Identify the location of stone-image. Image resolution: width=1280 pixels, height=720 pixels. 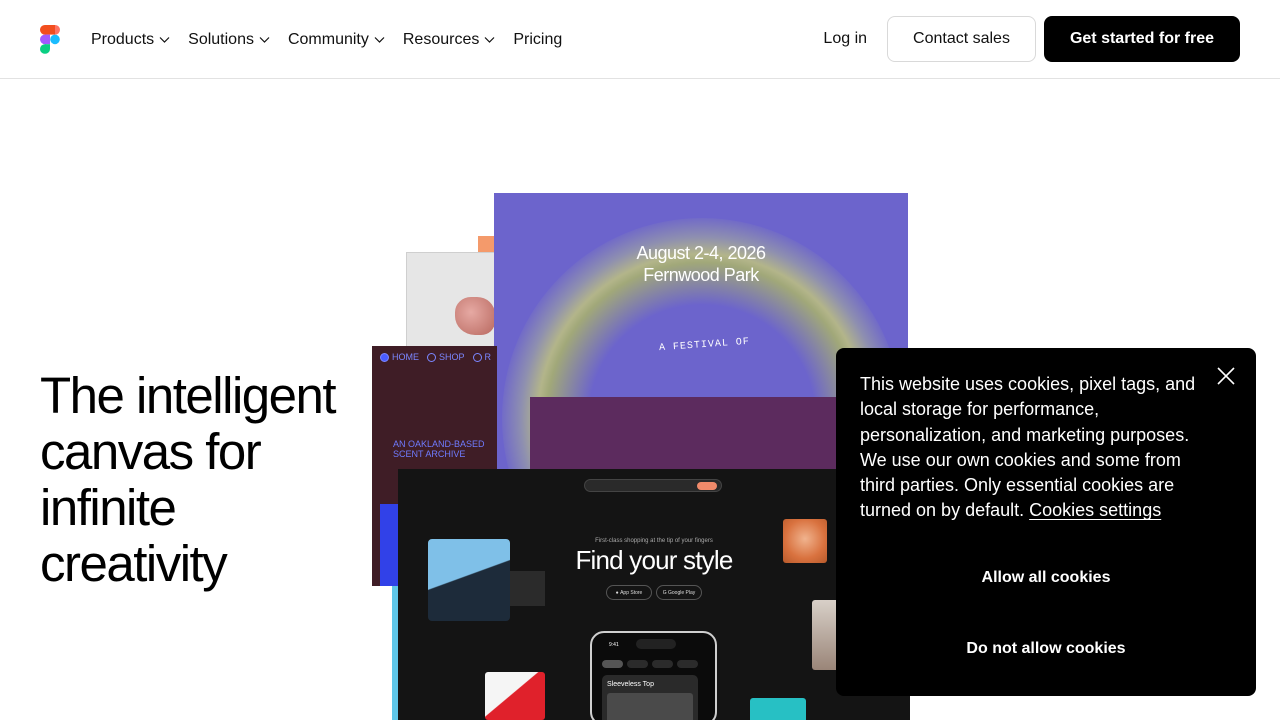
(475, 316).